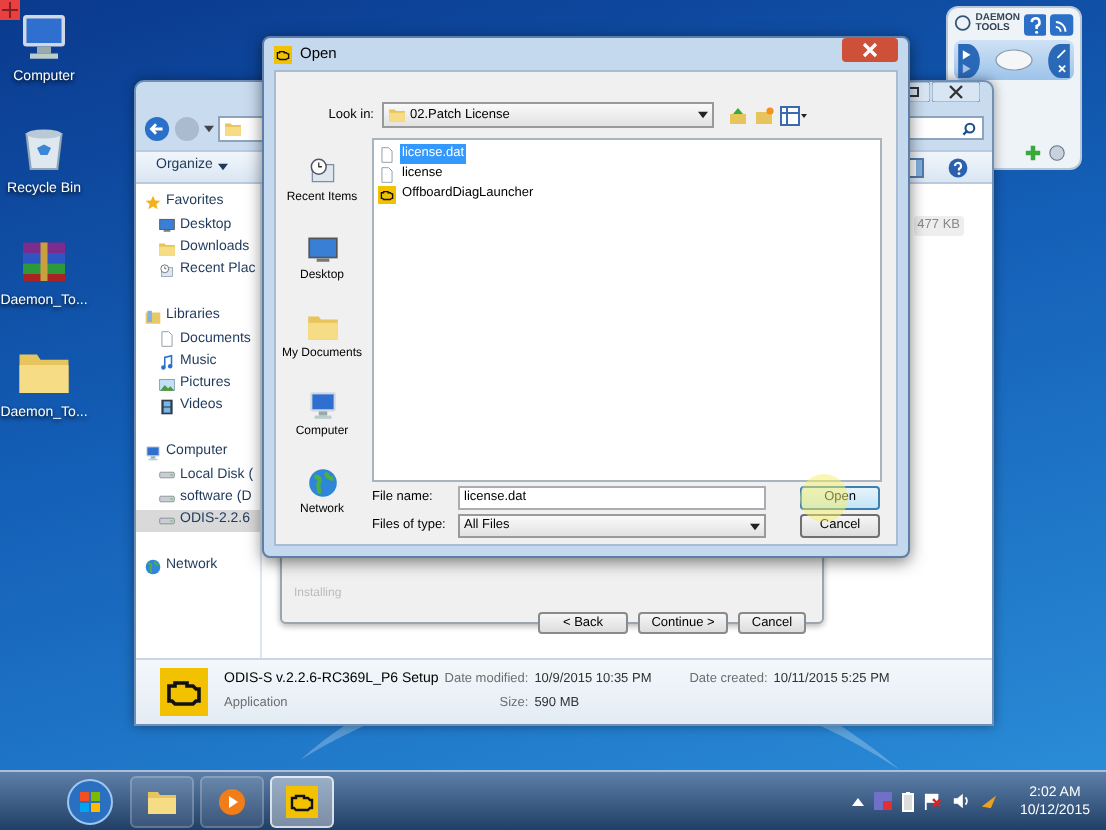  Describe the element at coordinates (1062, 25) in the screenshot. I see `rss-icon` at that location.